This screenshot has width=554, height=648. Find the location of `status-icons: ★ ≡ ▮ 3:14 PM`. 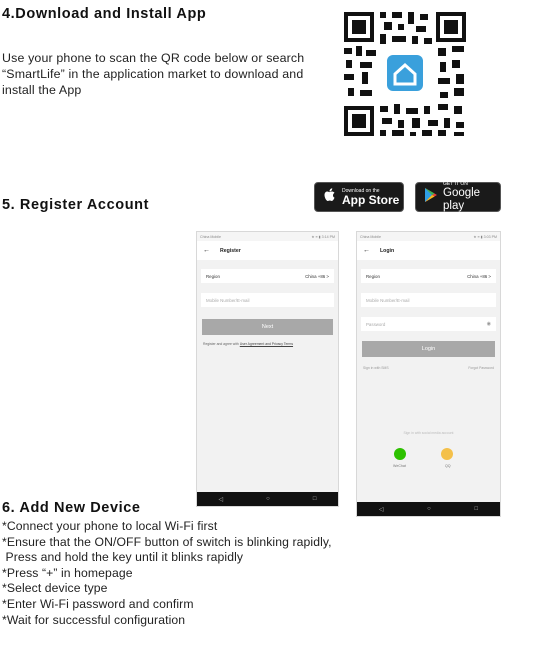

status-icons: ★ ≡ ▮ 3:14 PM is located at coordinates (323, 236).